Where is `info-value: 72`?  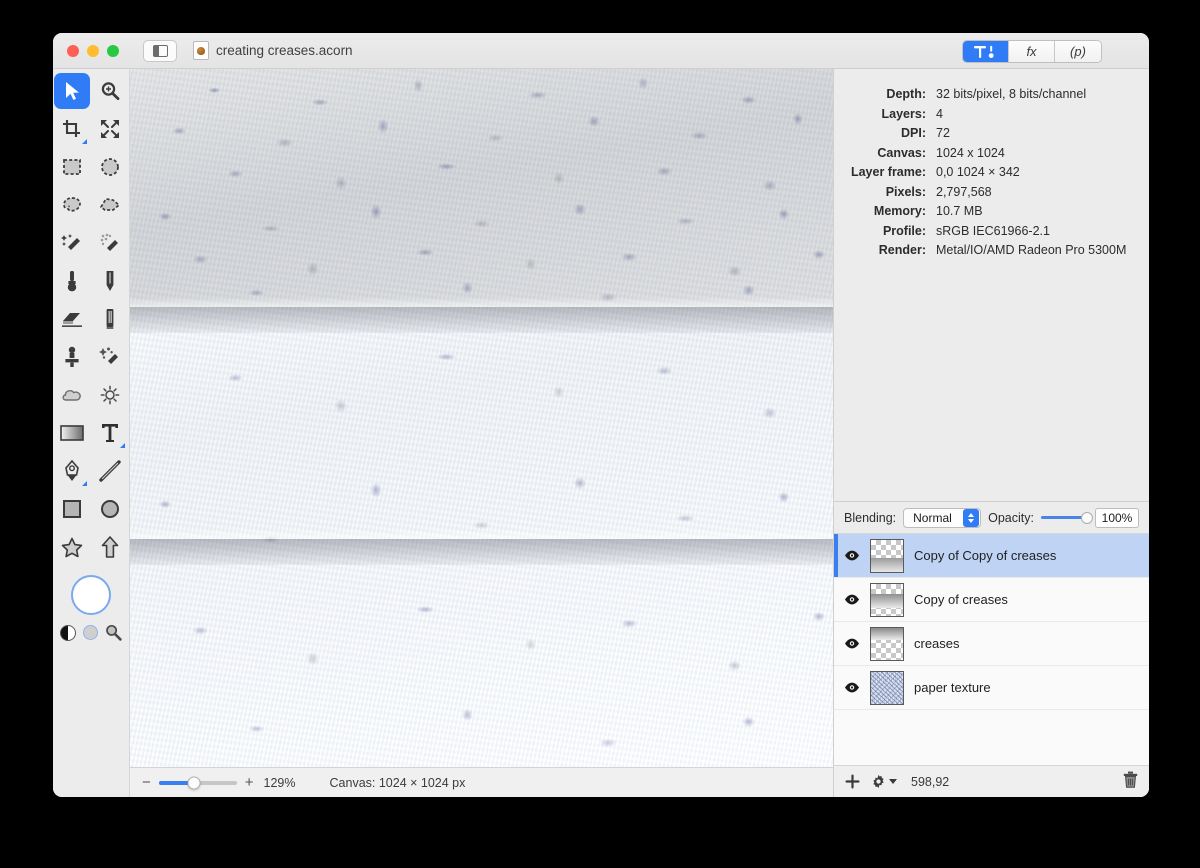 info-value: 72 is located at coordinates (943, 133).